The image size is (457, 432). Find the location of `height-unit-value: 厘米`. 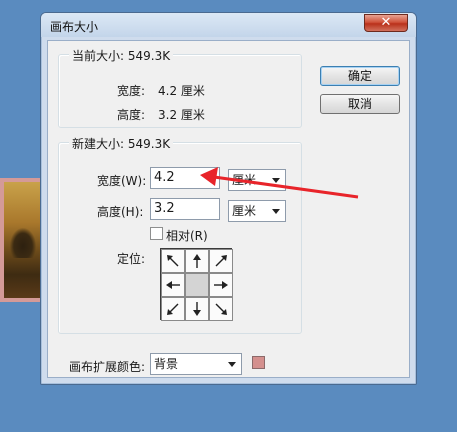

height-unit-value: 厘米 is located at coordinates (244, 211).